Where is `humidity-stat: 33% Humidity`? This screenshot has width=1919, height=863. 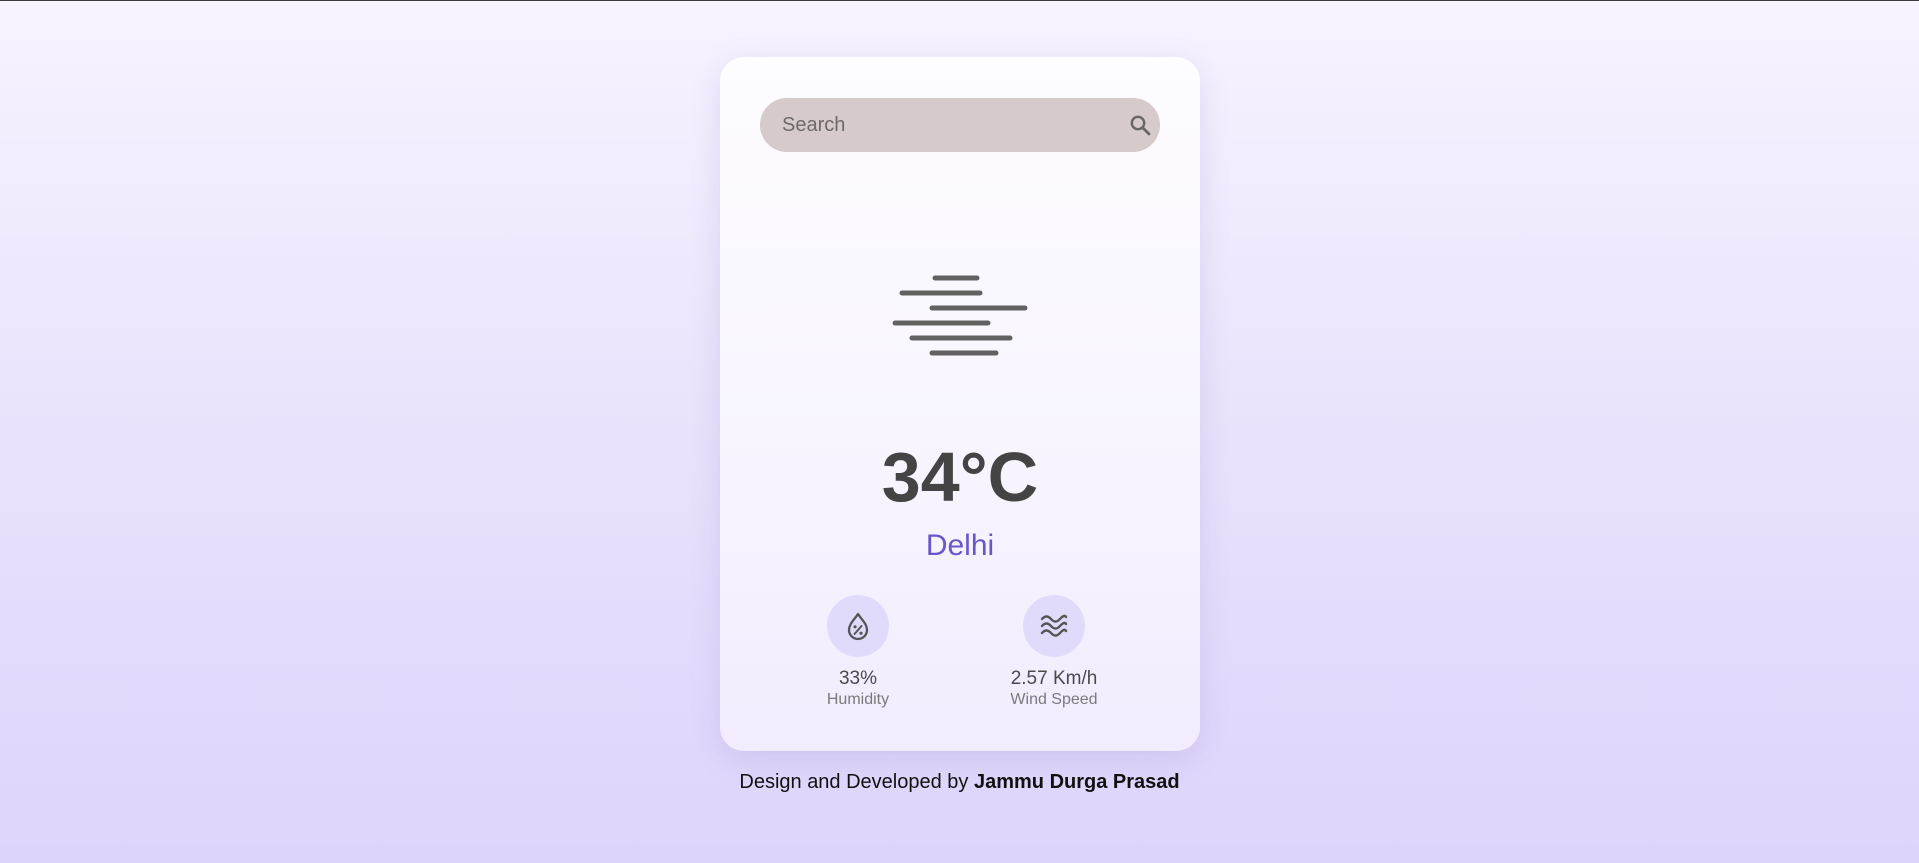
humidity-stat: 33% Humidity is located at coordinates (858, 652).